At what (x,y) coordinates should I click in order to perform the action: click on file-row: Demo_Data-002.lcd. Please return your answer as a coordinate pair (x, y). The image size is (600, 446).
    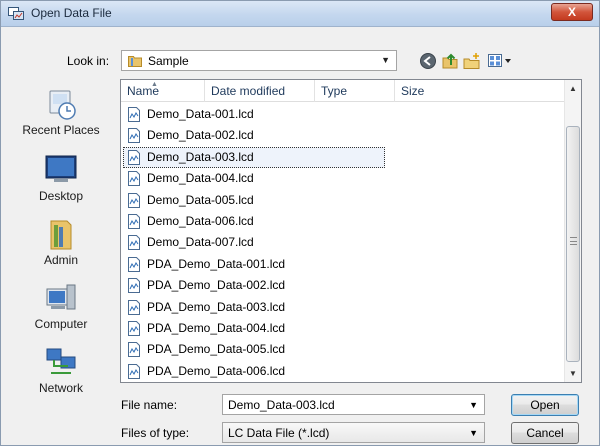
    Looking at the image, I should click on (254, 135).